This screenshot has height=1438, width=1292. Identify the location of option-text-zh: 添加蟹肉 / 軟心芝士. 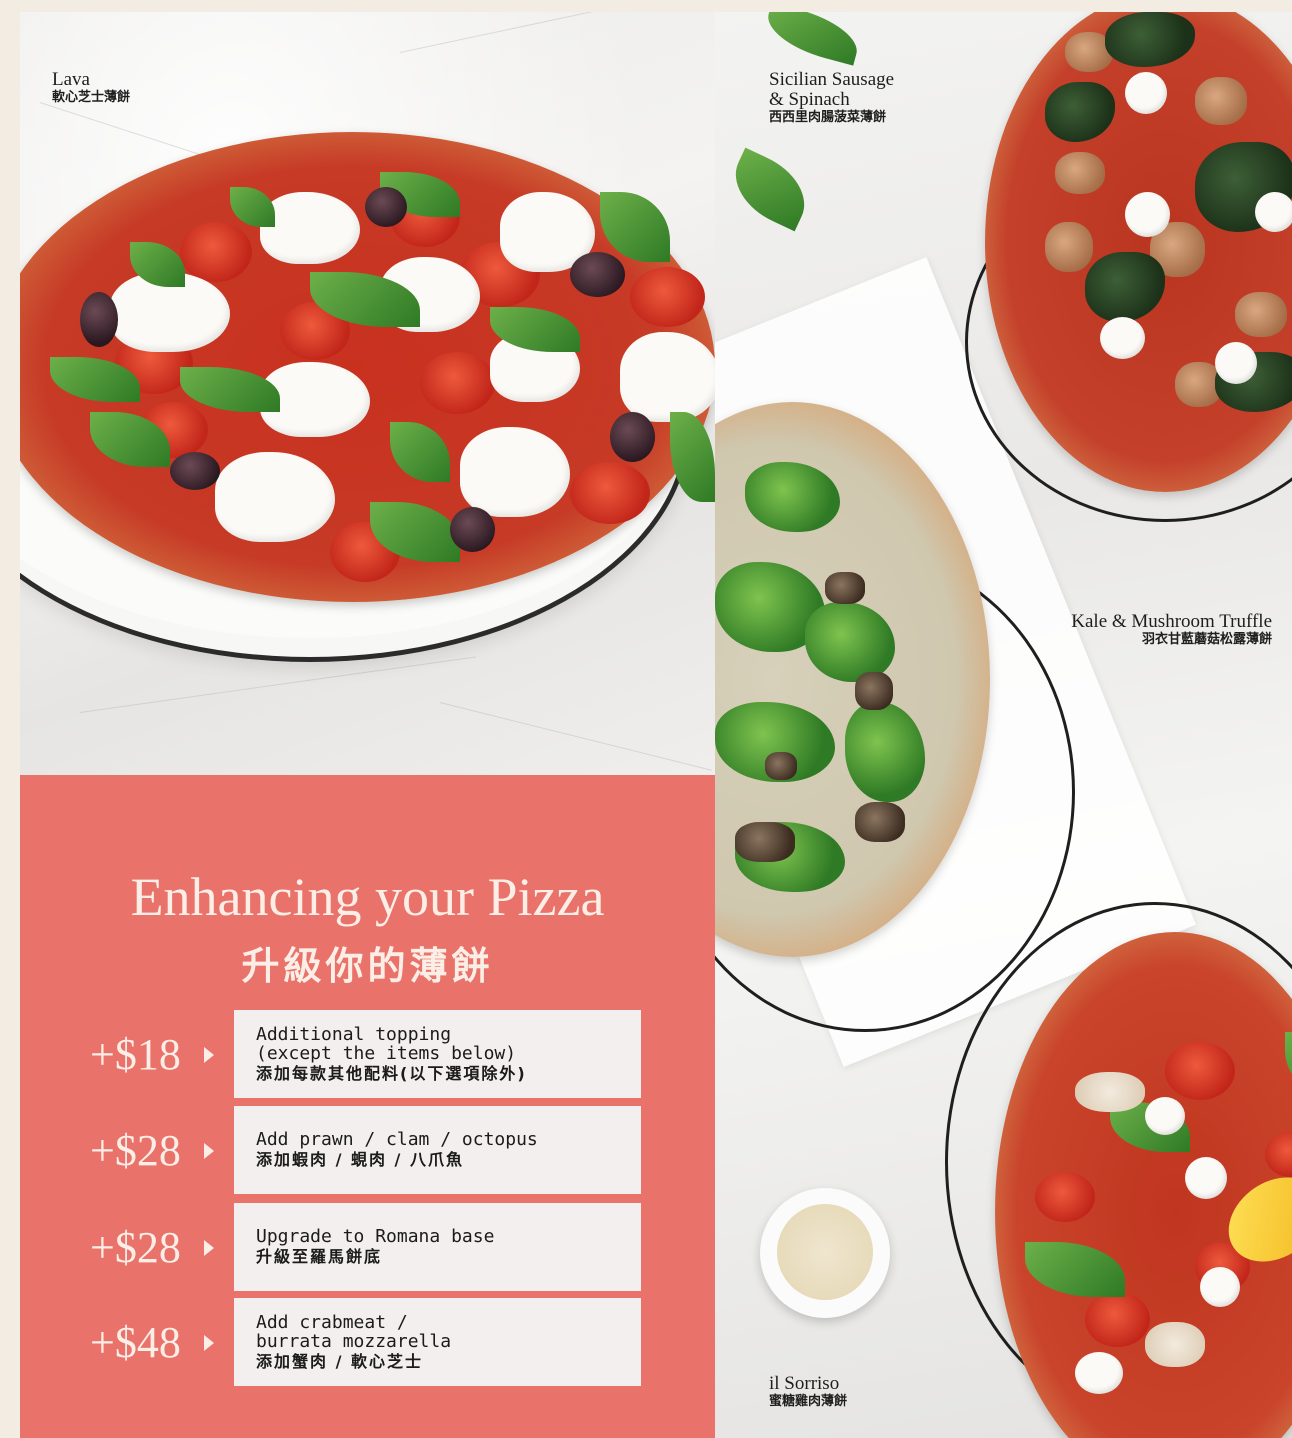
(339, 1361).